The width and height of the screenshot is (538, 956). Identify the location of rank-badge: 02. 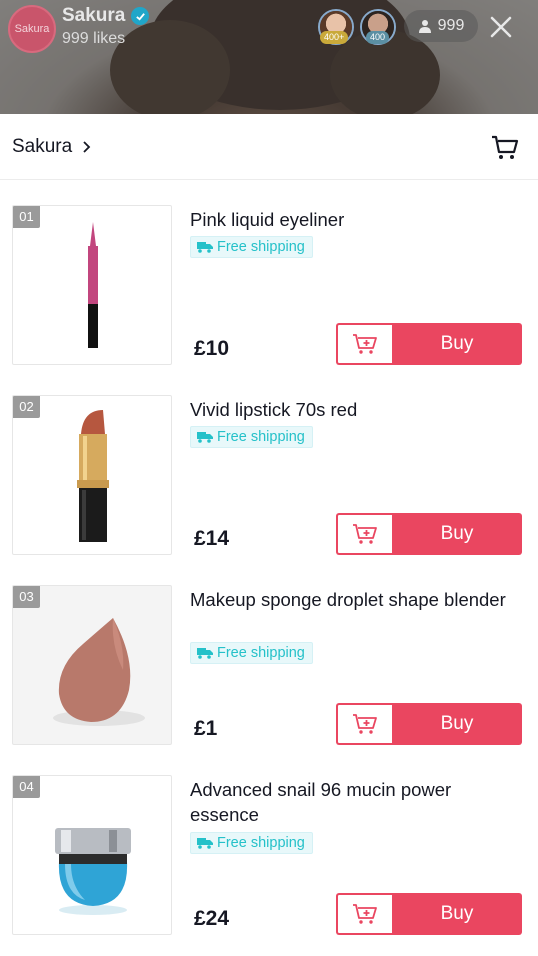
(26, 407).